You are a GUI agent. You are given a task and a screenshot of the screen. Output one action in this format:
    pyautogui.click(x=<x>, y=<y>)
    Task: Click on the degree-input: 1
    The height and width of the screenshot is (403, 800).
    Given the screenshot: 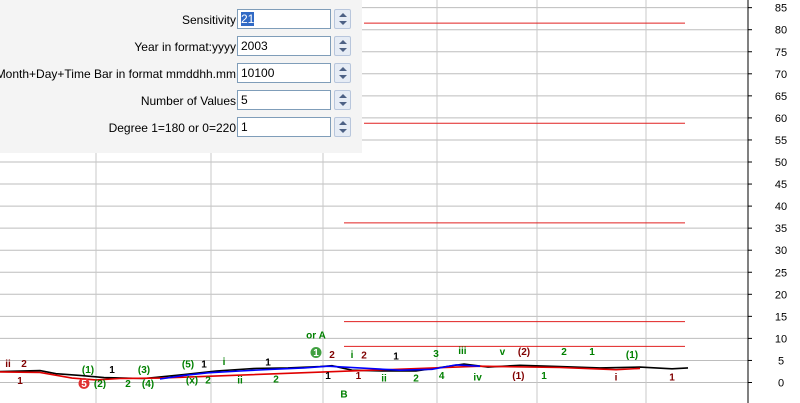 What is the action you would take?
    pyautogui.click(x=284, y=127)
    